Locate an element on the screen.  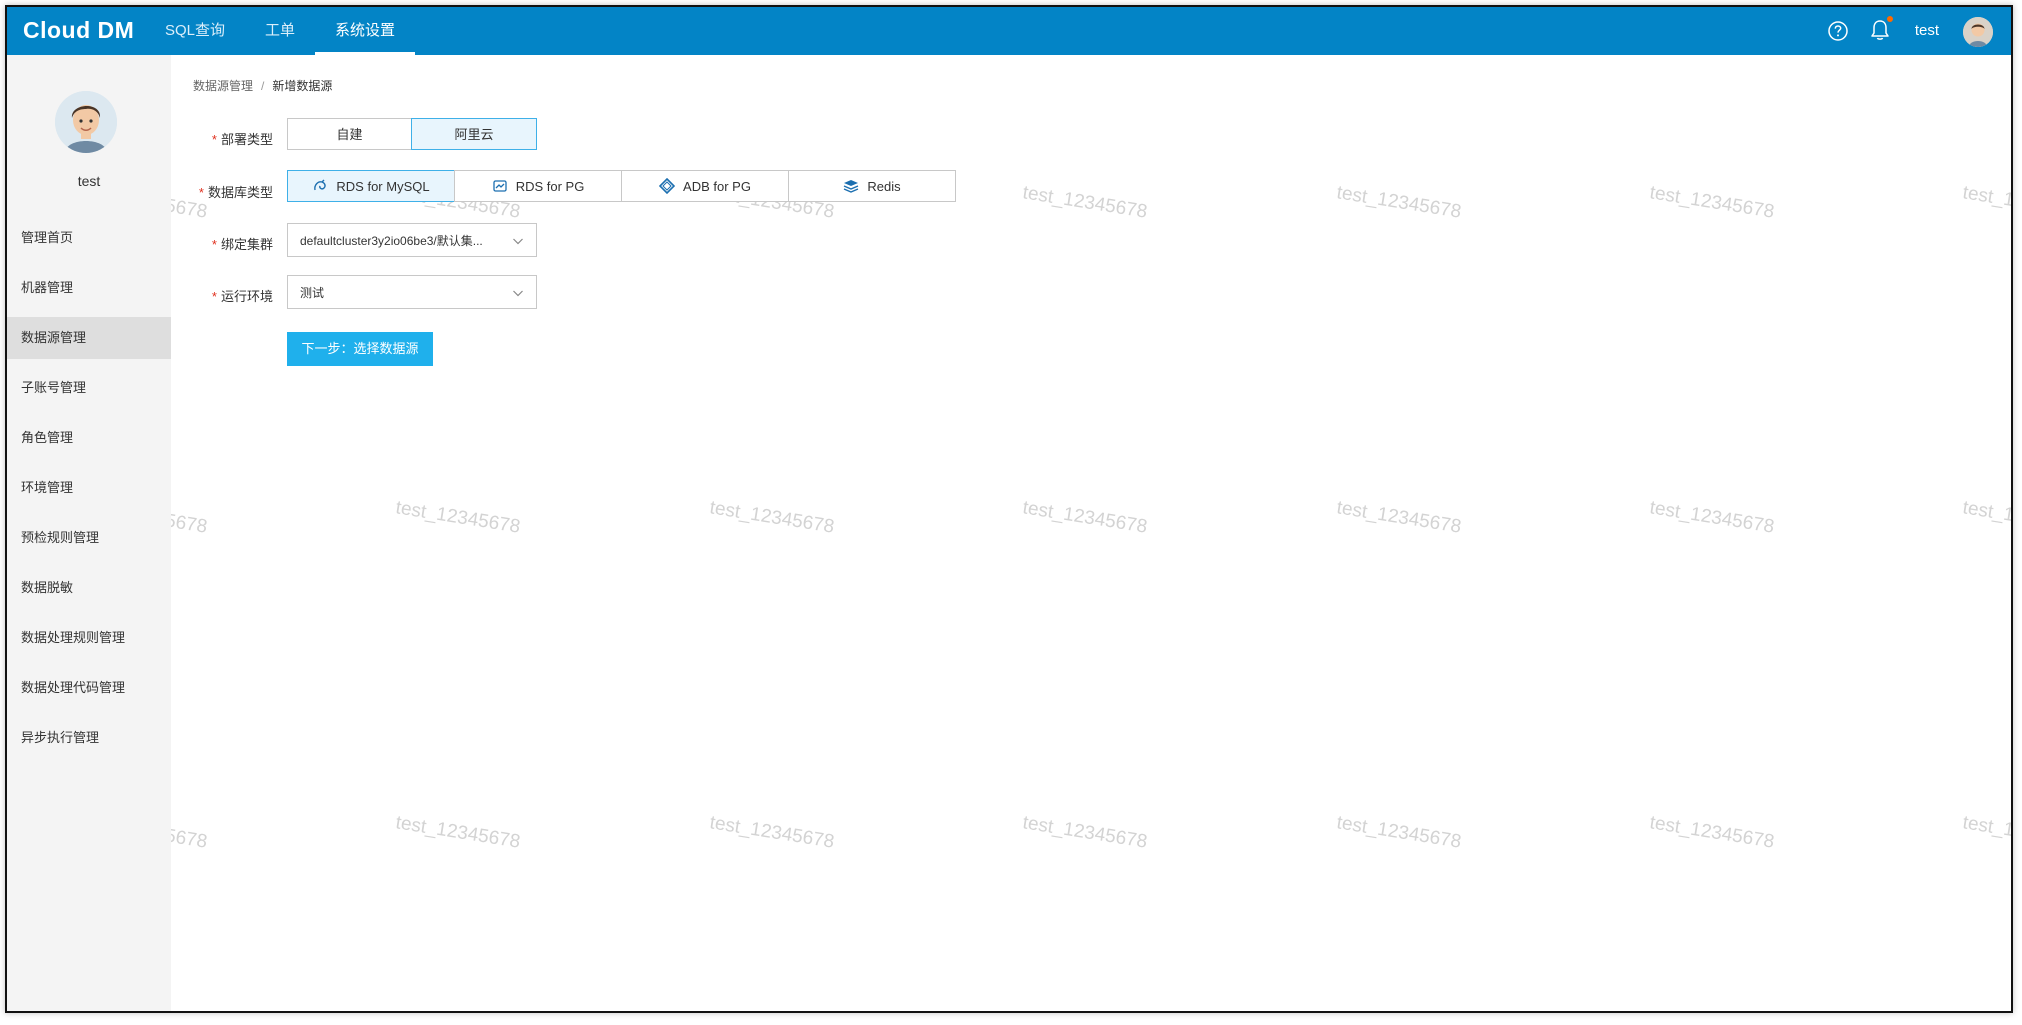
top-navbar: Cloud DM SQL查询 工单 系统设置 test is located at coordinates (1009, 31).